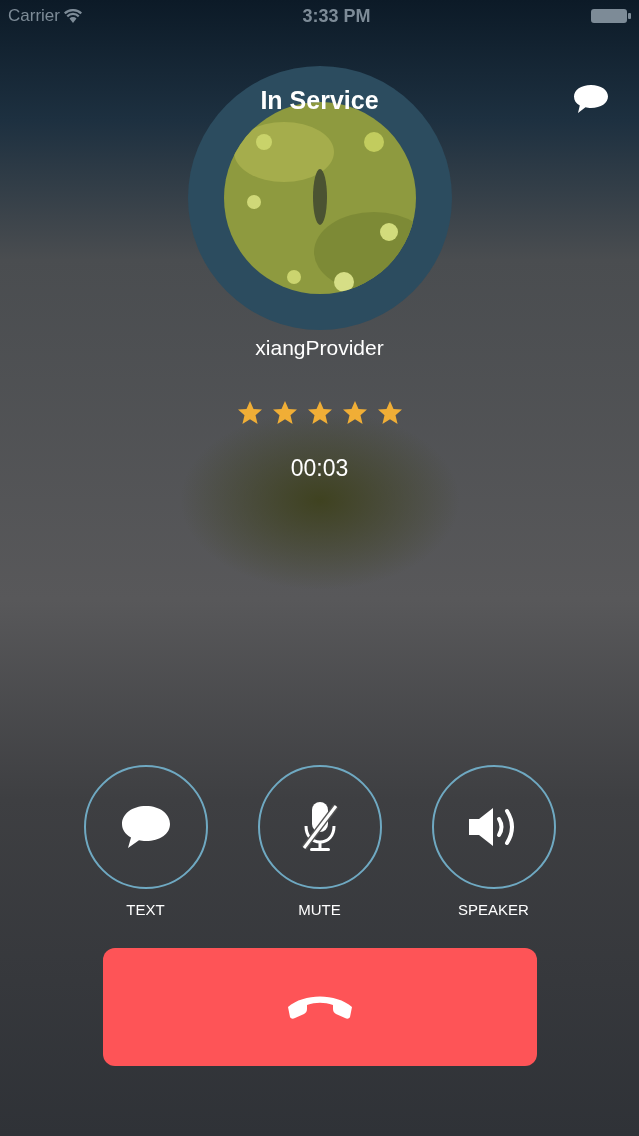 This screenshot has width=639, height=1136. I want to click on button-label: SPEAKER, so click(493, 910).